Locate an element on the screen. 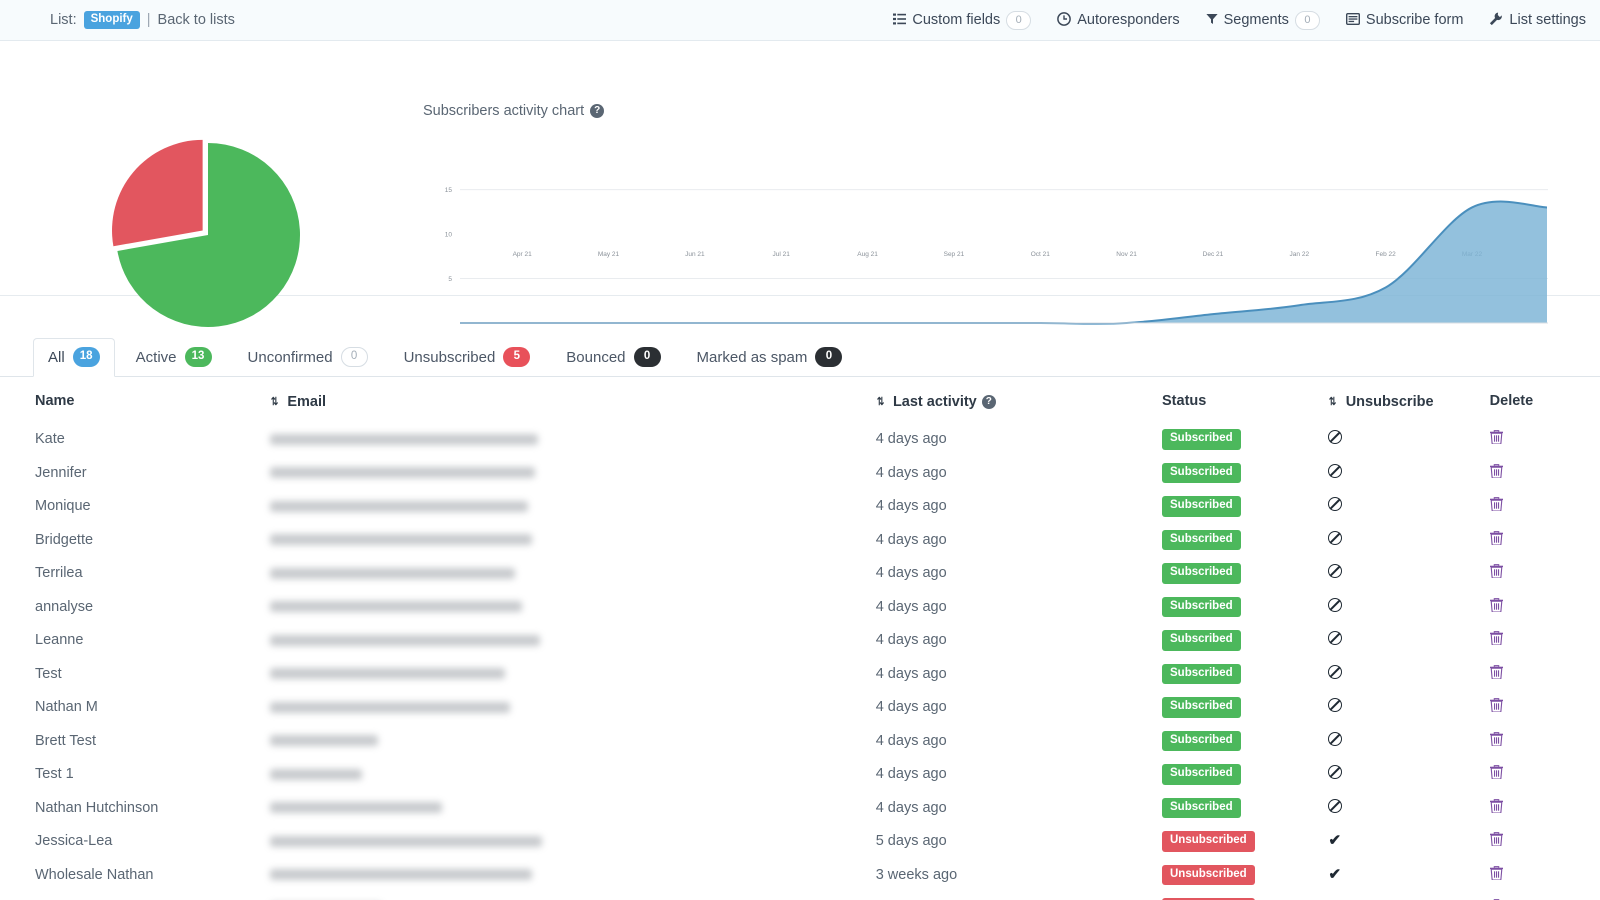 The image size is (1600, 900). cell-name: Wholesale Nathan is located at coordinates (94, 874).